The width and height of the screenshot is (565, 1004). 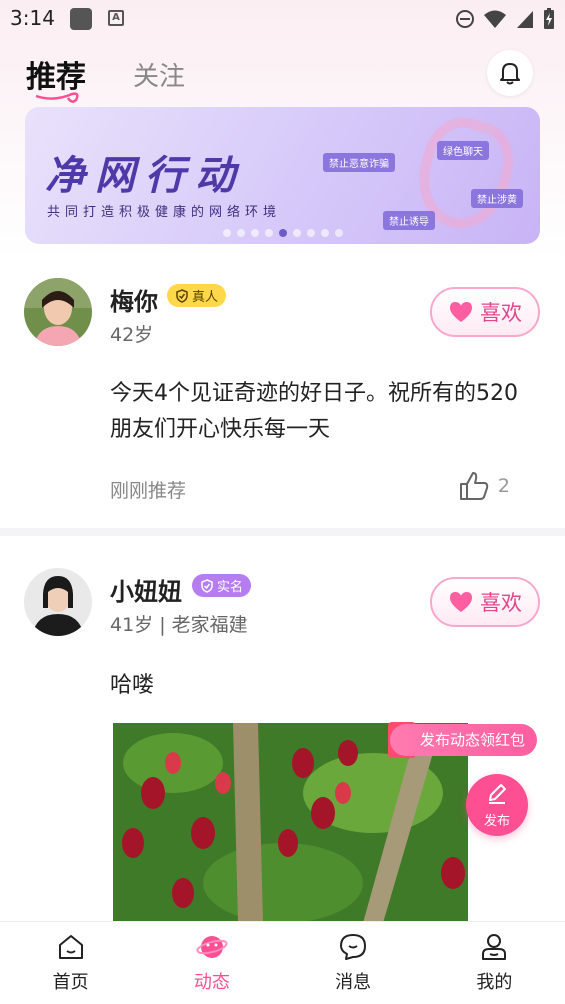 What do you see at coordinates (463, 150) in the screenshot?
I see `banner-tag: 绿色聊天` at bounding box center [463, 150].